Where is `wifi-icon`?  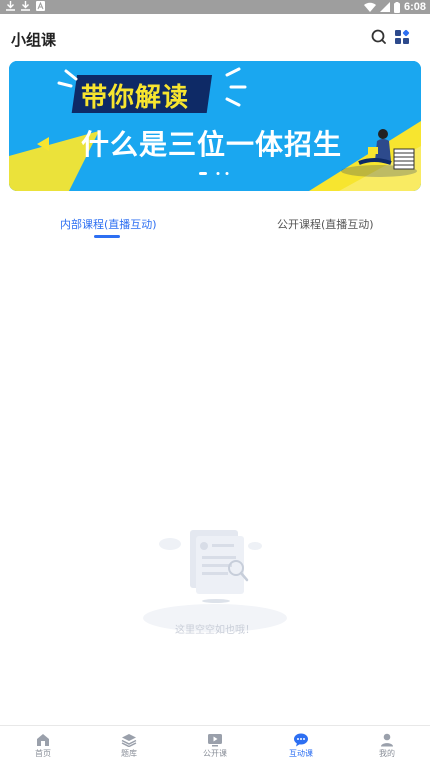 wifi-icon is located at coordinates (369, 7).